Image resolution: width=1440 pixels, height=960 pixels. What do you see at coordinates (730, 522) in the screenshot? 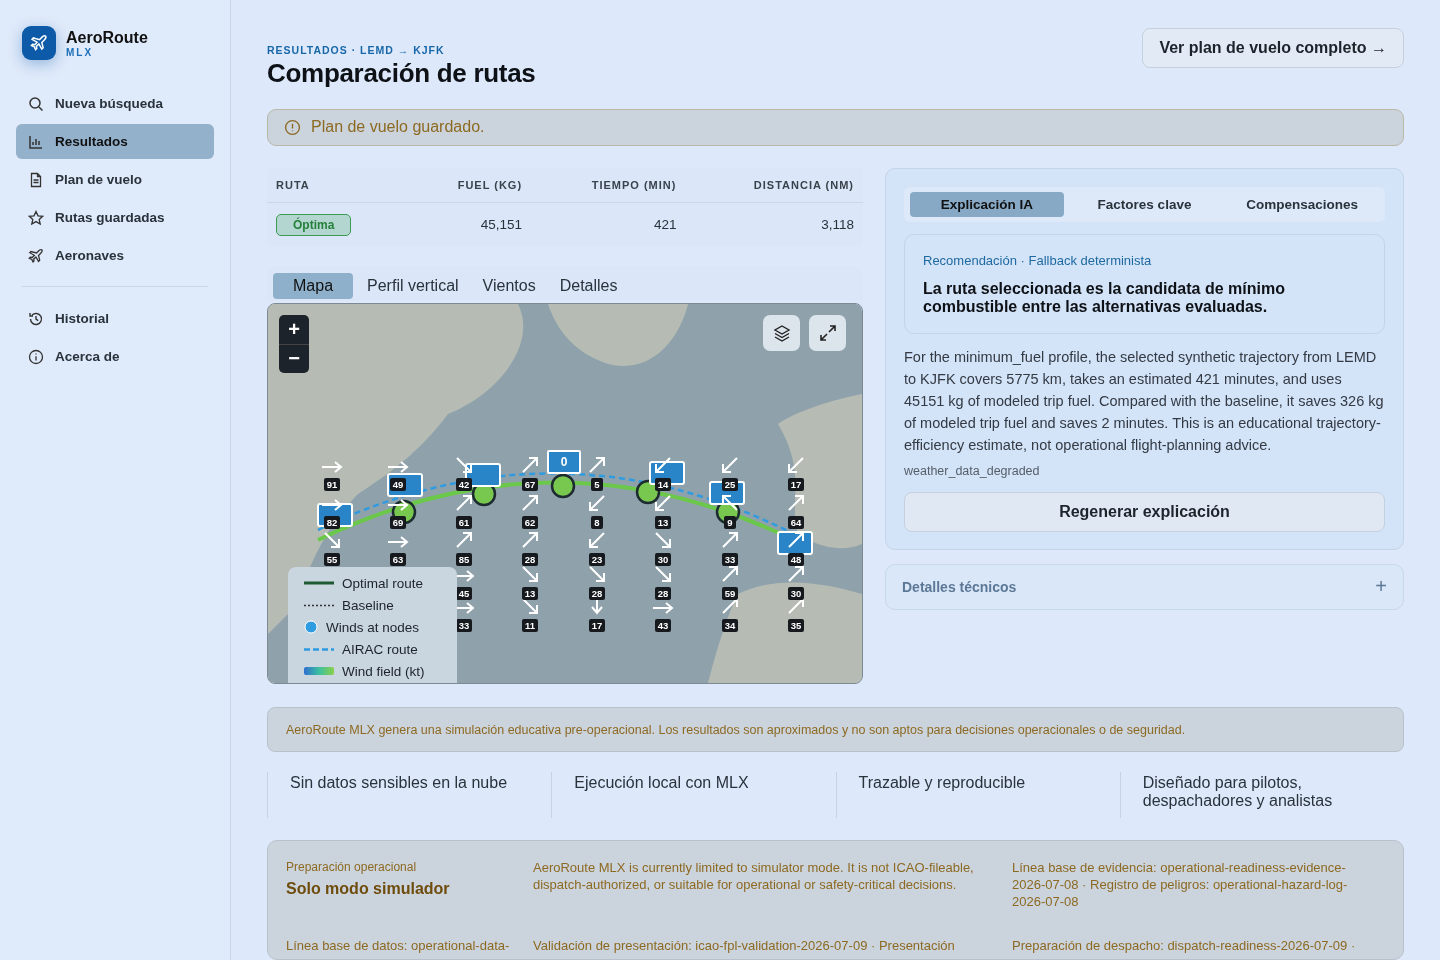
I see `wind-speed-label: 9` at bounding box center [730, 522].